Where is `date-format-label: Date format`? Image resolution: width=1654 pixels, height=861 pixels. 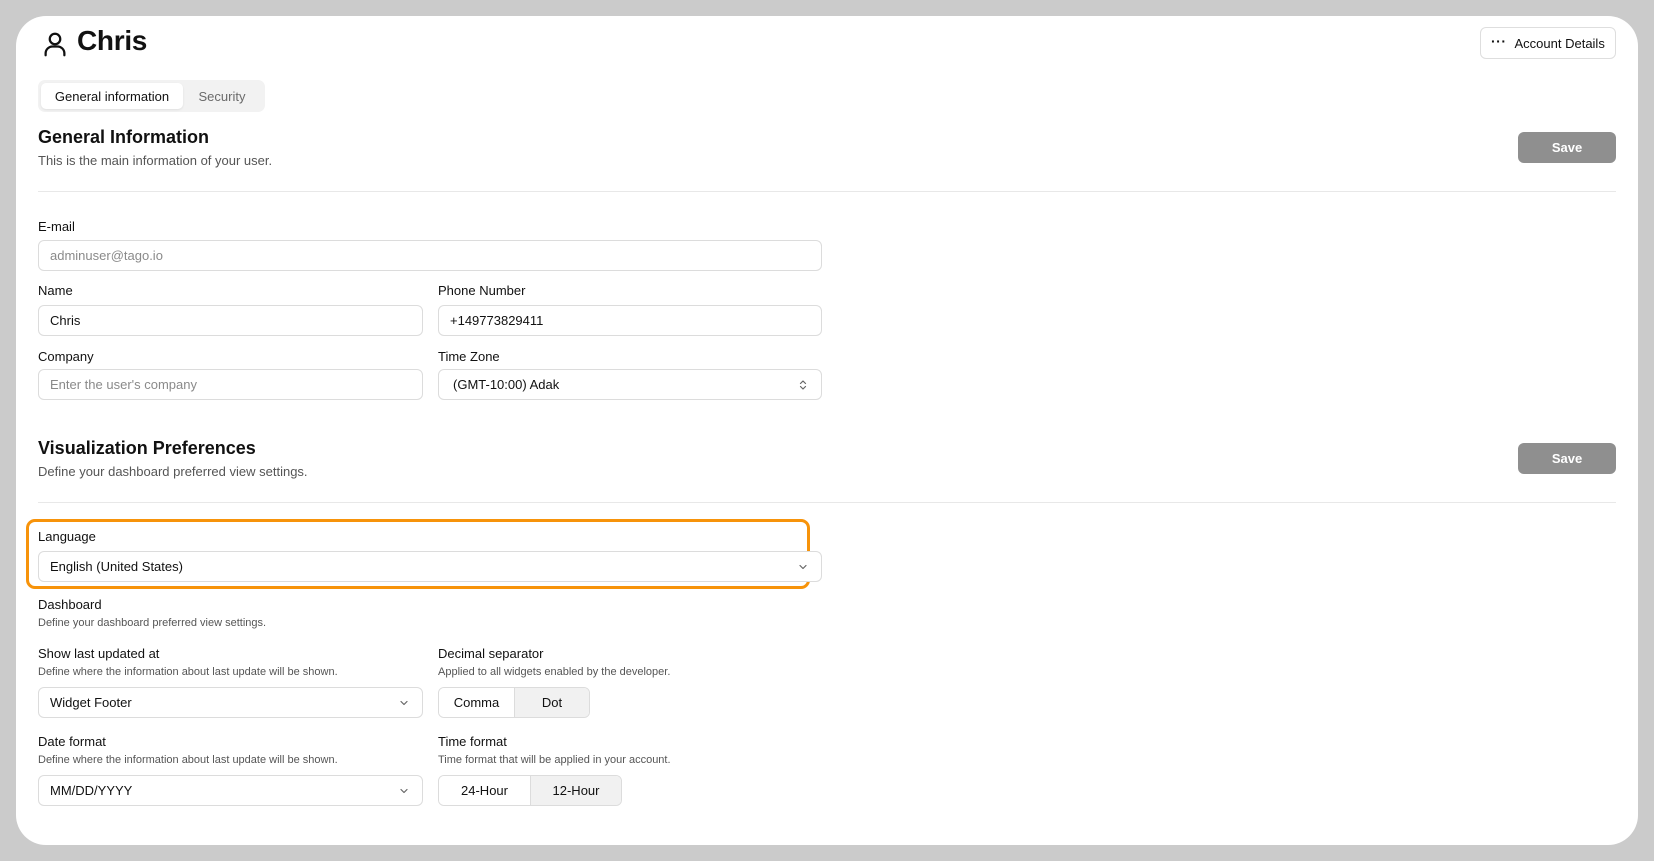
date-format-label: Date format is located at coordinates (72, 741).